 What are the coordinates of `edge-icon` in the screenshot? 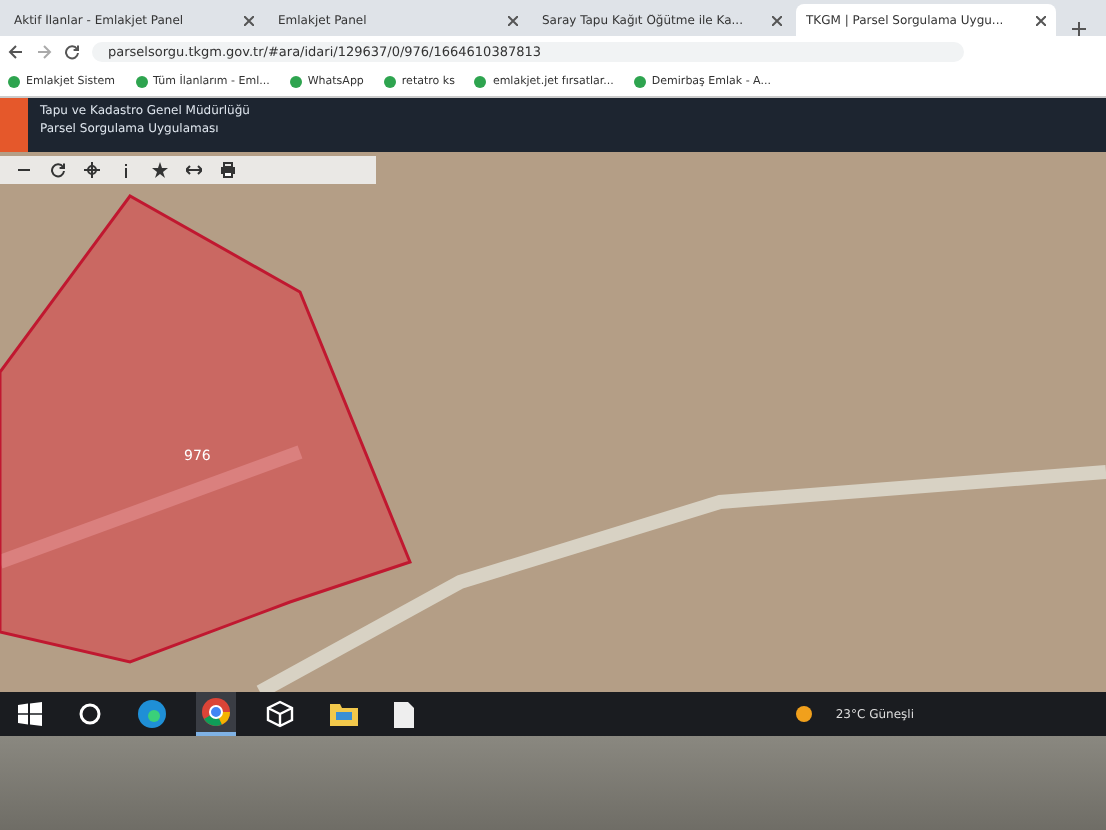 It's located at (152, 714).